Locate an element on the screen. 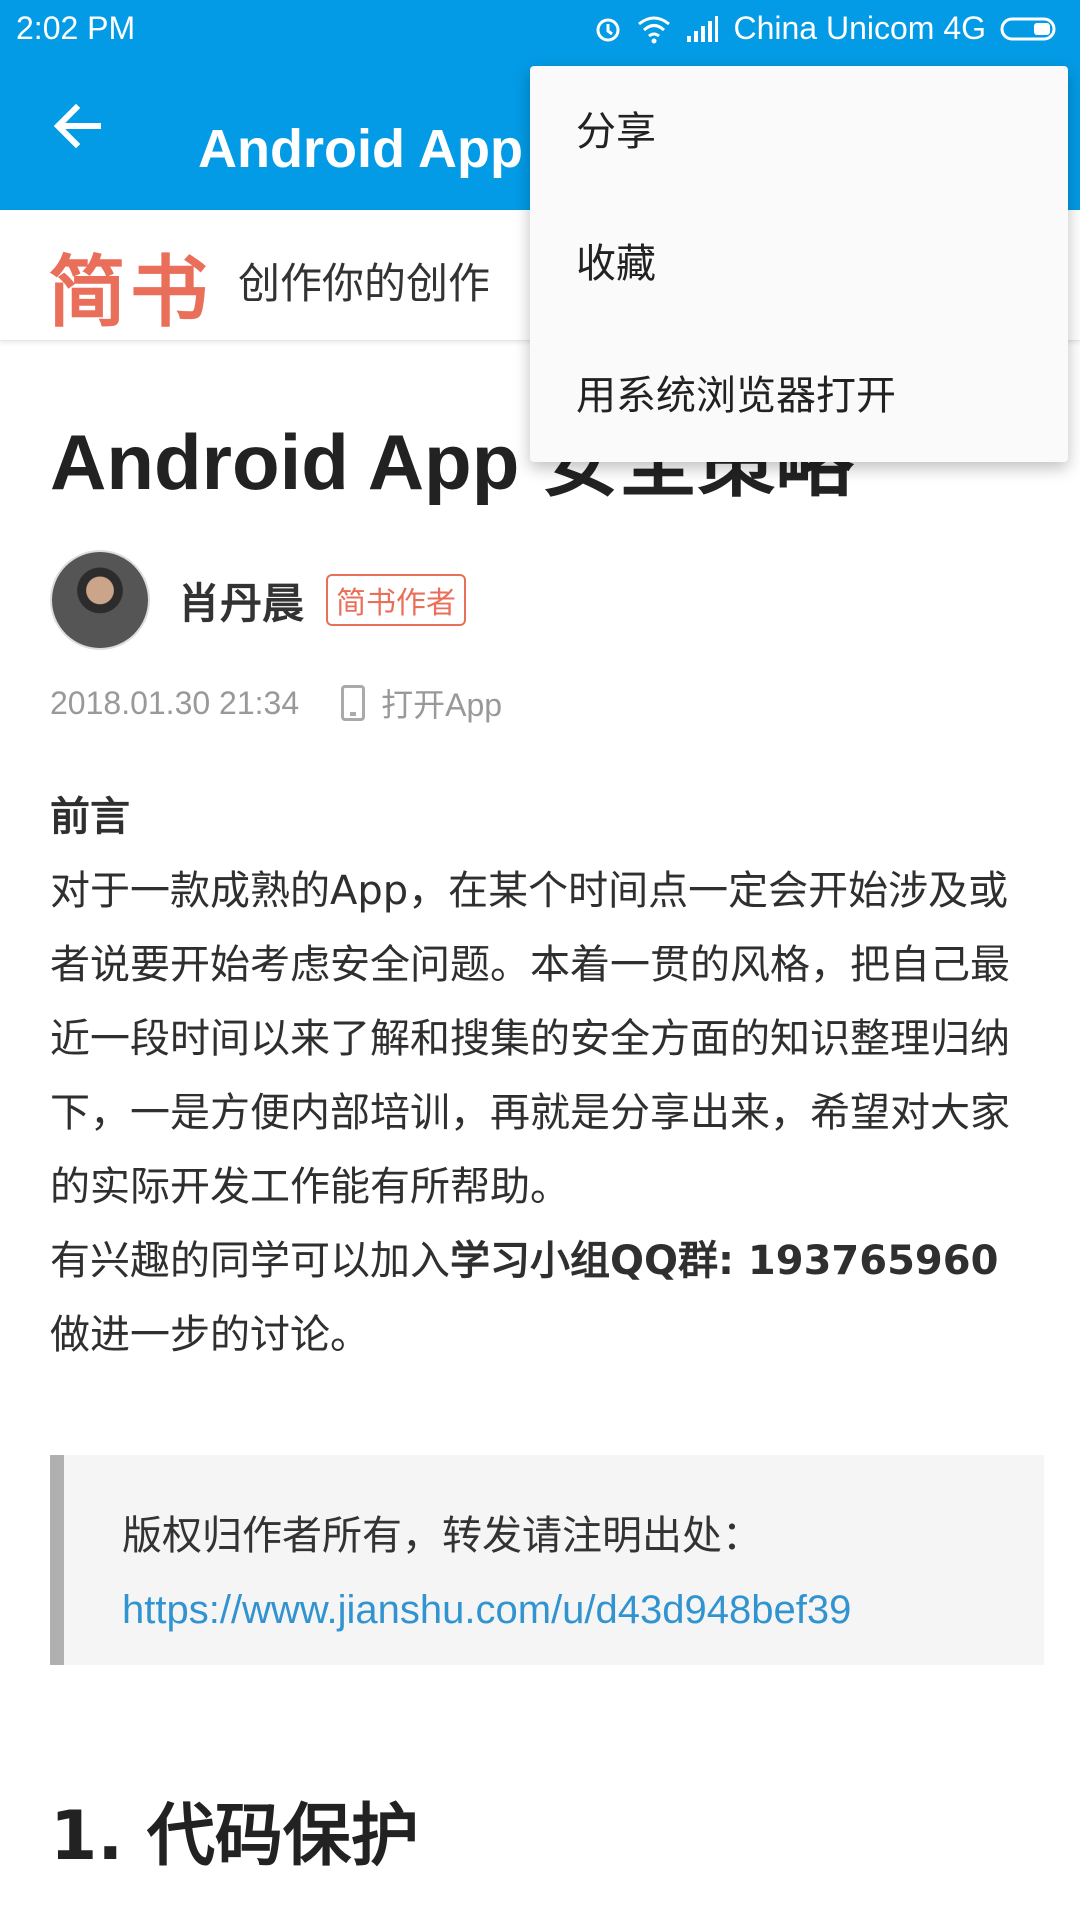  profile-link: https://www.jianshu.com/u/d43d948bef39 is located at coordinates (486, 1610).